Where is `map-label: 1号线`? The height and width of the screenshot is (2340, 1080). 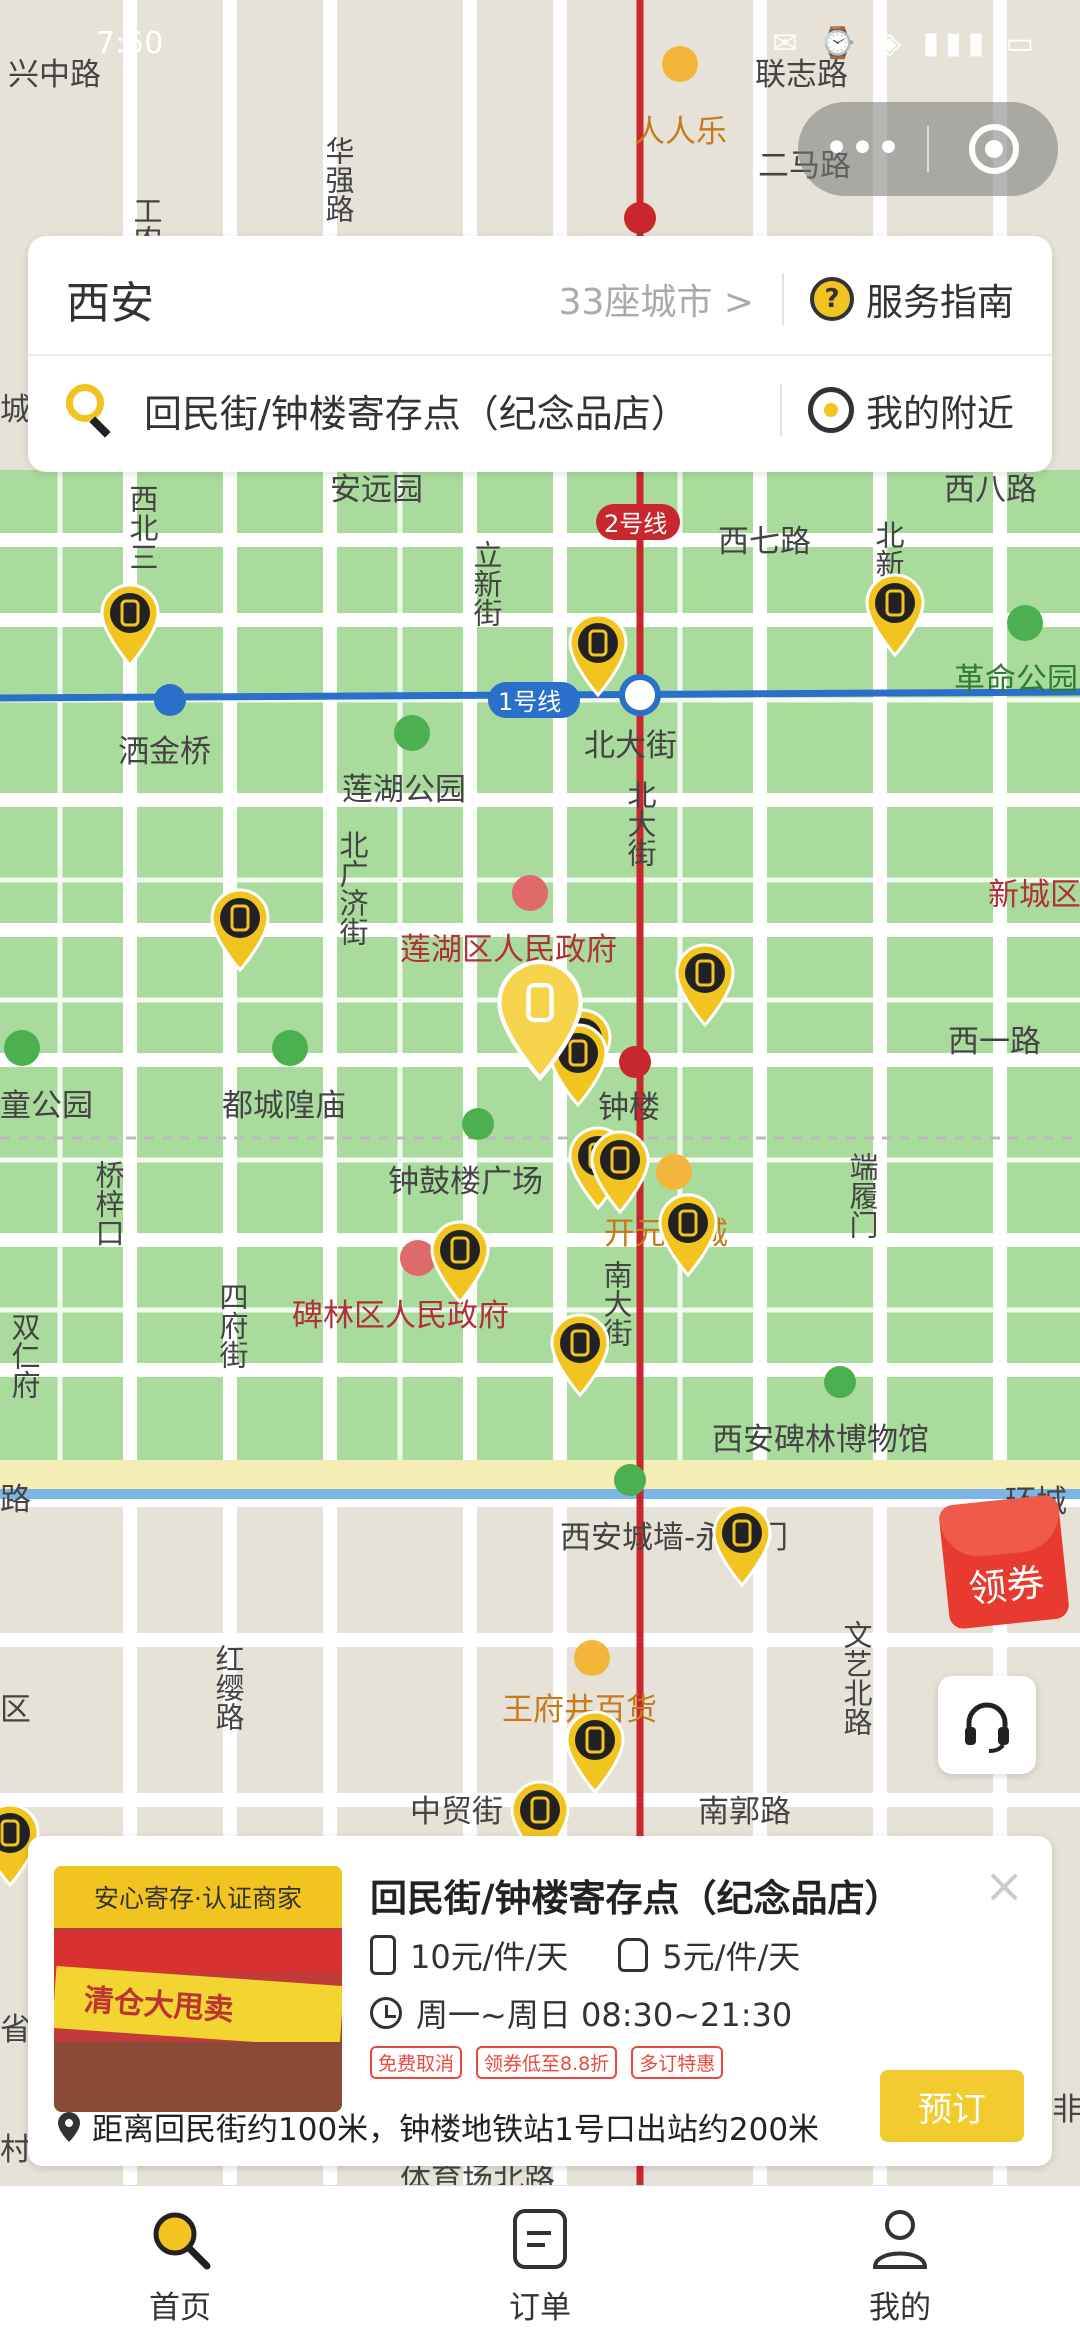 map-label: 1号线 is located at coordinates (529, 702).